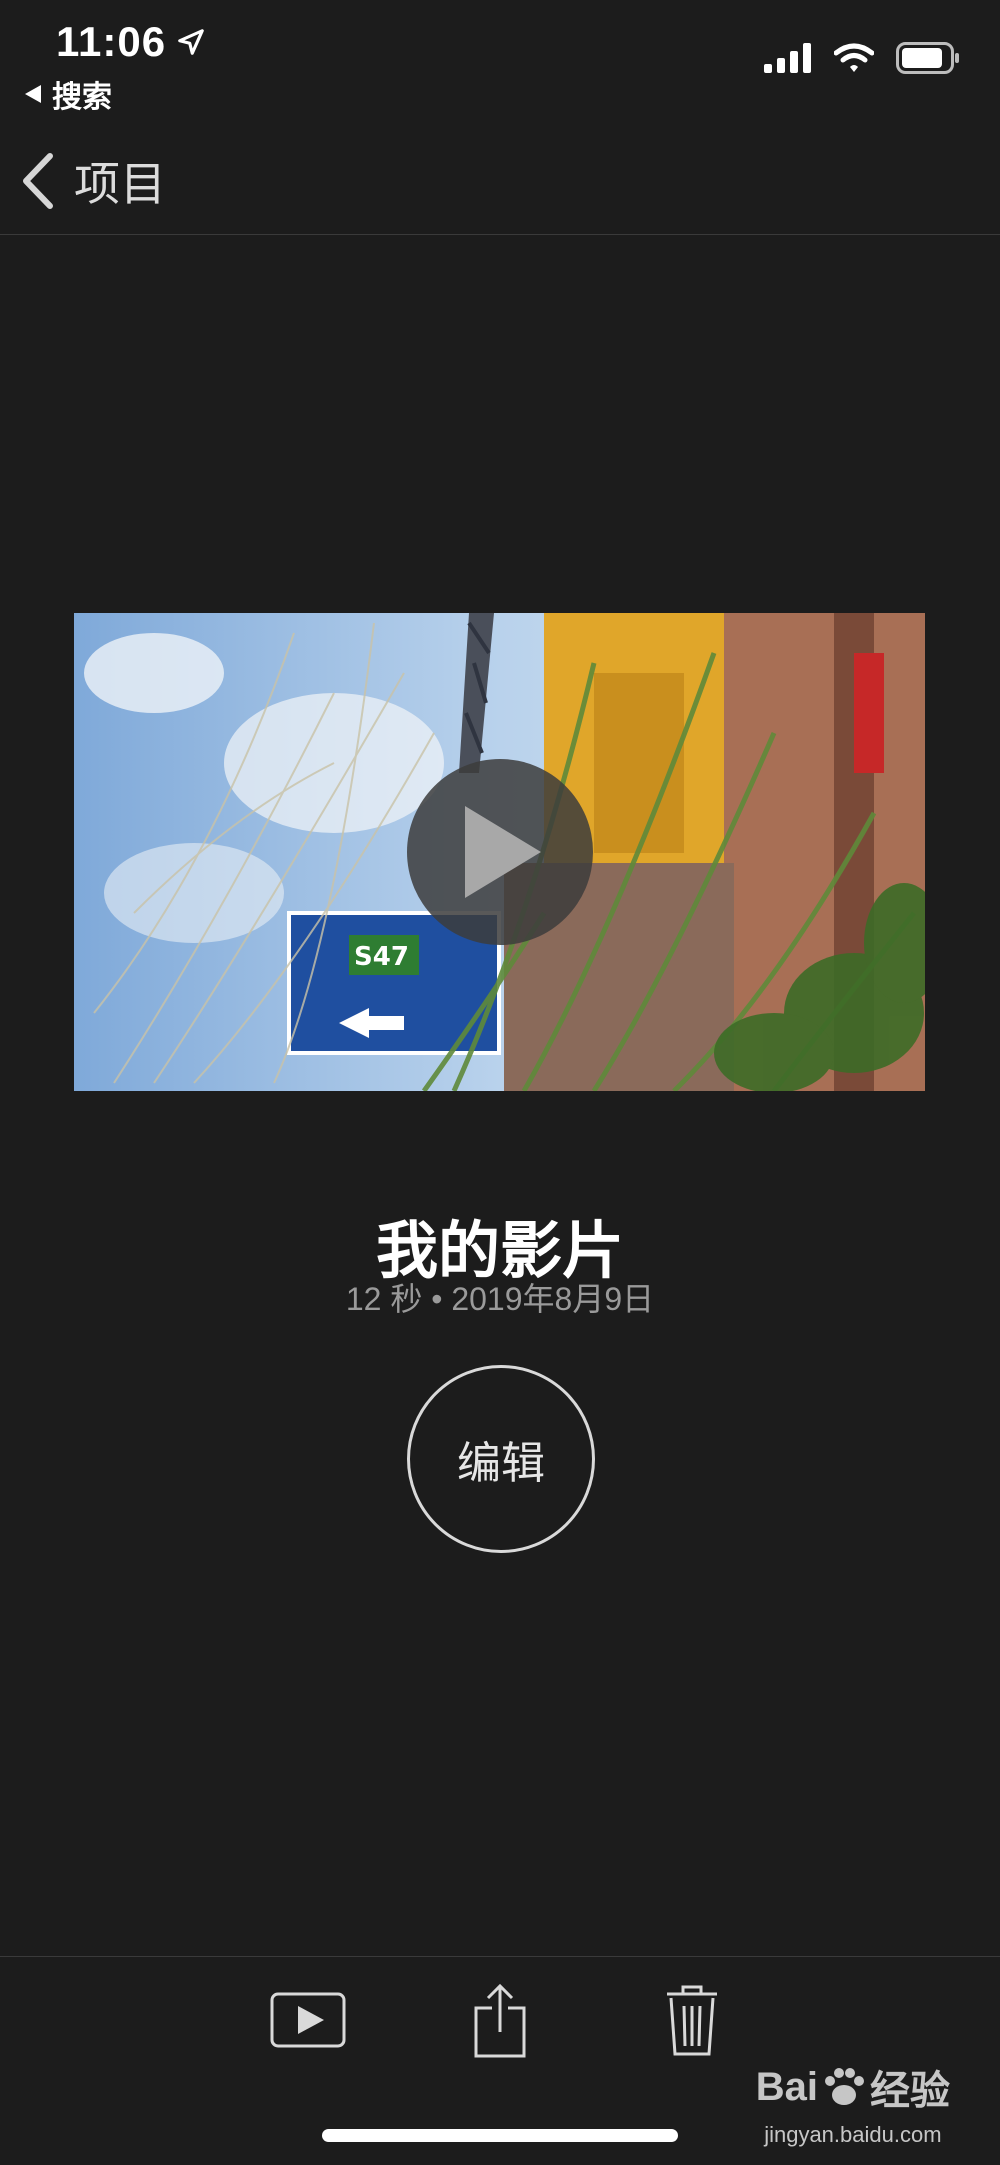 This screenshot has height=2165, width=1000. I want to click on wifi-icon, so click(854, 57).